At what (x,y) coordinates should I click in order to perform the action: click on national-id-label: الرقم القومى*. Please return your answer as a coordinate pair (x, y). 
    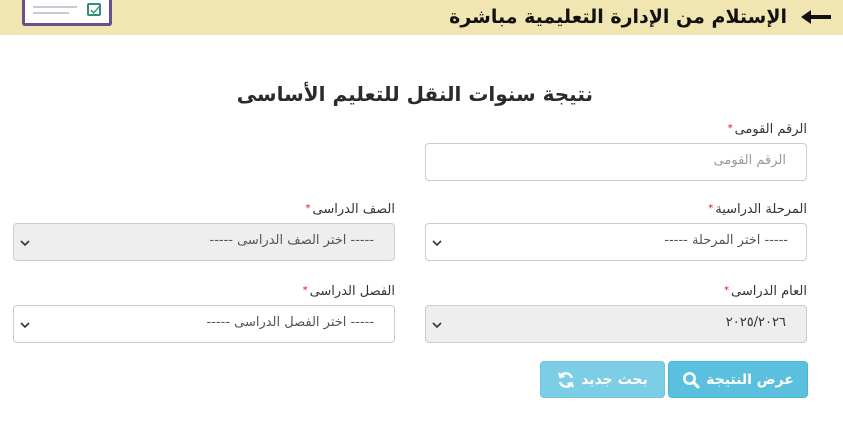
    Looking at the image, I should click on (767, 129).